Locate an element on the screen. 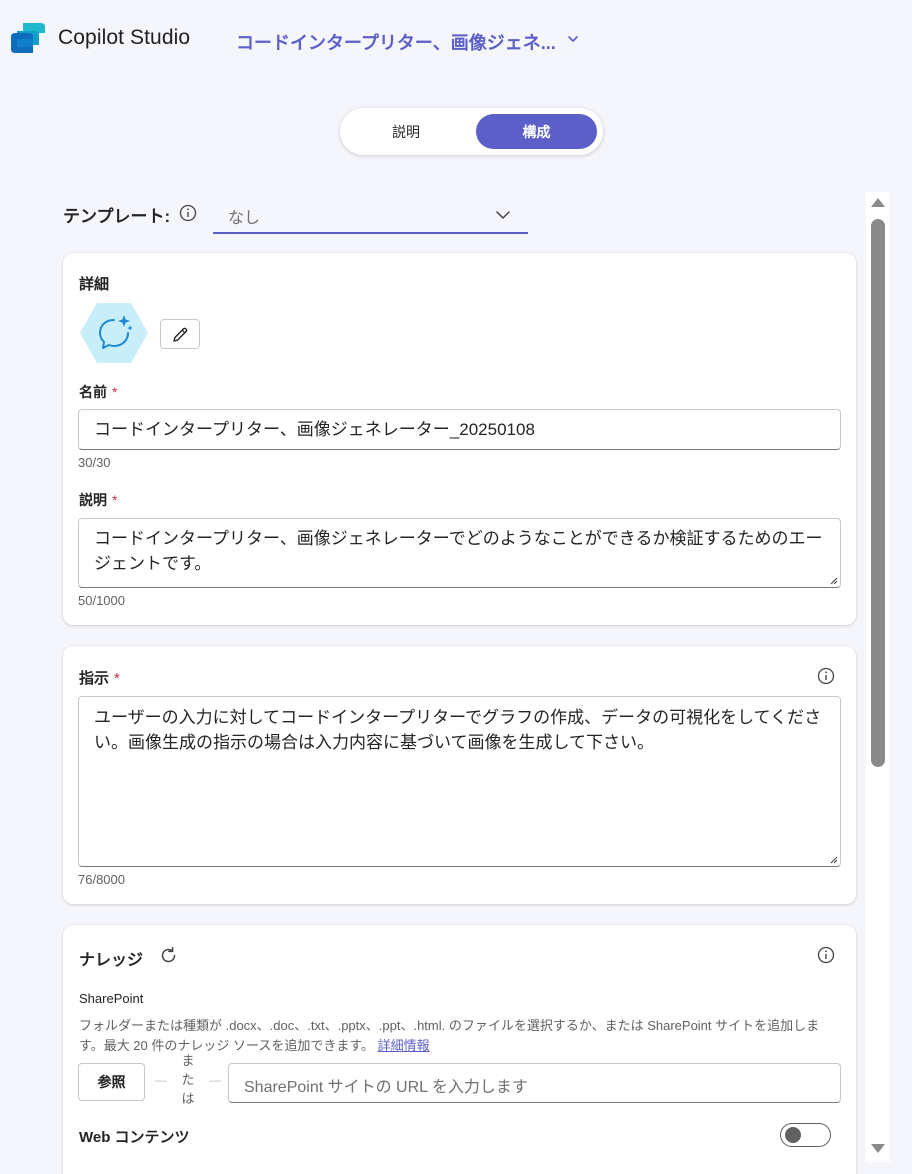 This screenshot has width=912, height=1174. scrollbar is located at coordinates (878, 677).